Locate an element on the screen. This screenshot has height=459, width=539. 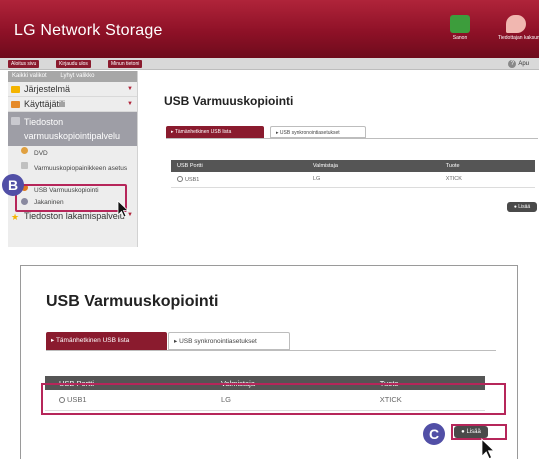
port-value: USB1 is located at coordinates (192, 179).